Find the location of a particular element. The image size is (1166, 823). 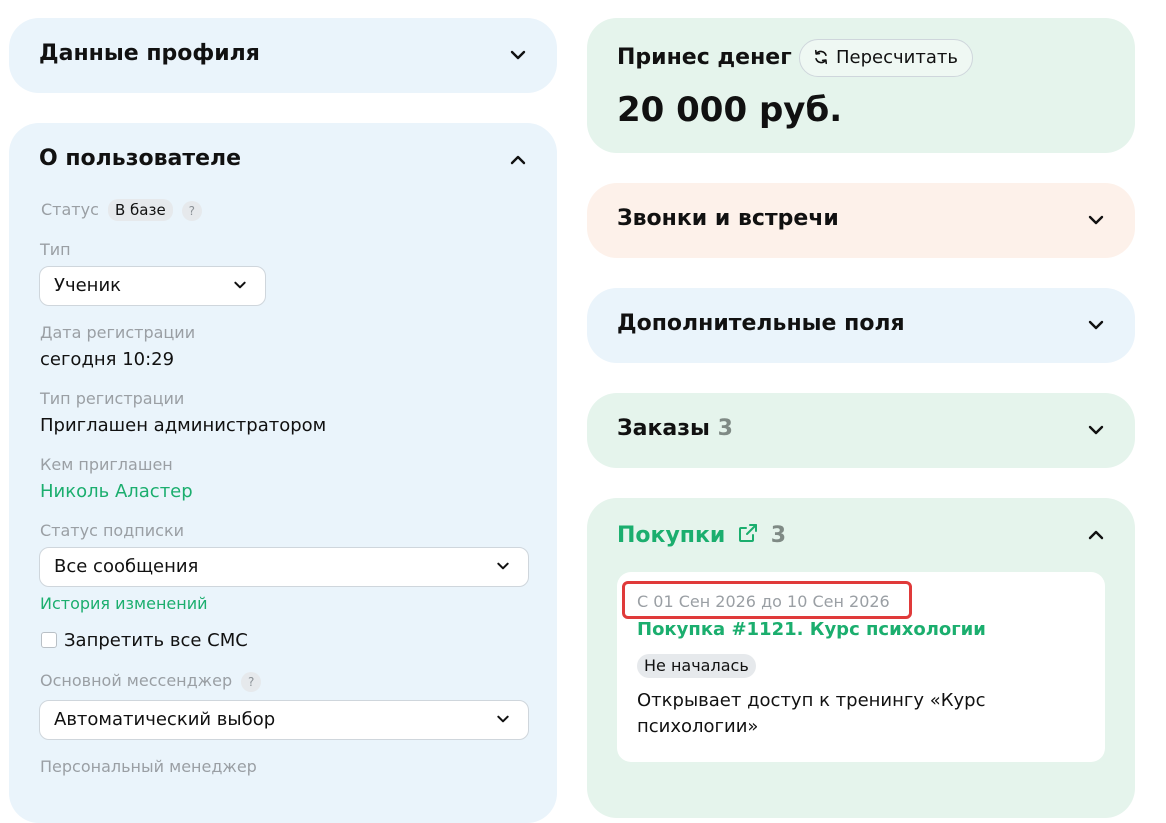

purchase-title-link: Покупка #1121. Курс психологии is located at coordinates (811, 629).